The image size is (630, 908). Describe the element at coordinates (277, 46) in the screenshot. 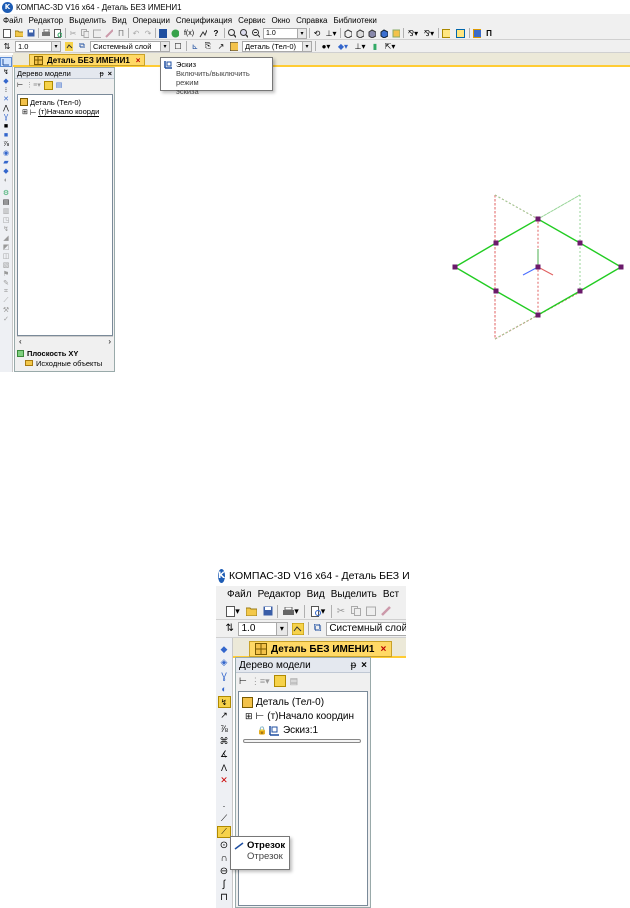

I see `body-combo: Деталь (Тел-0) ▾` at that location.